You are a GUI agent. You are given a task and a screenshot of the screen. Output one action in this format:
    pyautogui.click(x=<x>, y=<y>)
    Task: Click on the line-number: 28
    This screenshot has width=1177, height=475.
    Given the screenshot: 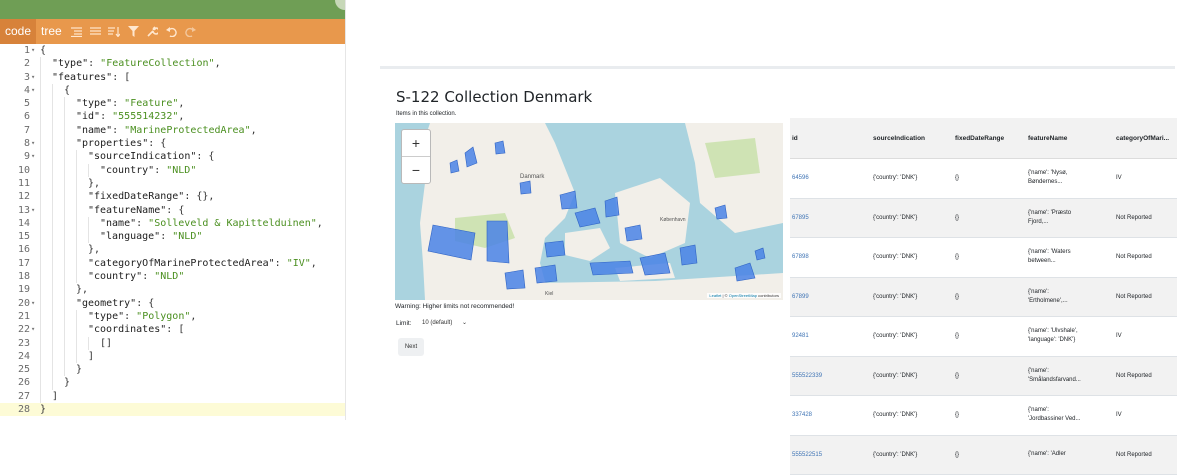 What is the action you would take?
    pyautogui.click(x=15, y=409)
    